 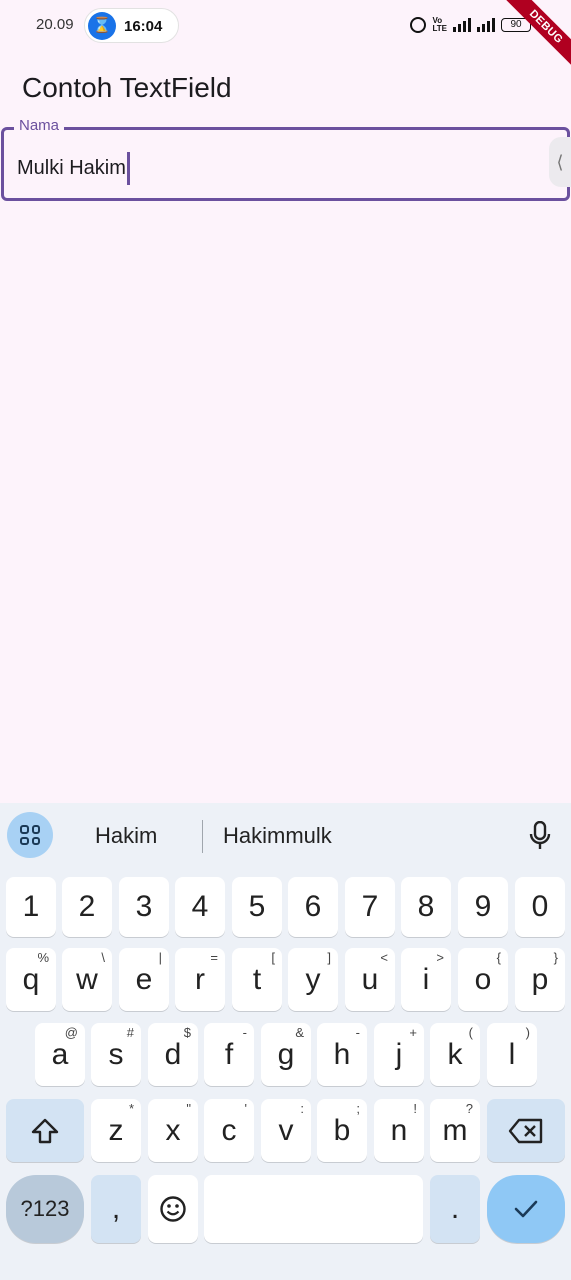 I want to click on keyboard-apps-button, so click(x=30, y=835).